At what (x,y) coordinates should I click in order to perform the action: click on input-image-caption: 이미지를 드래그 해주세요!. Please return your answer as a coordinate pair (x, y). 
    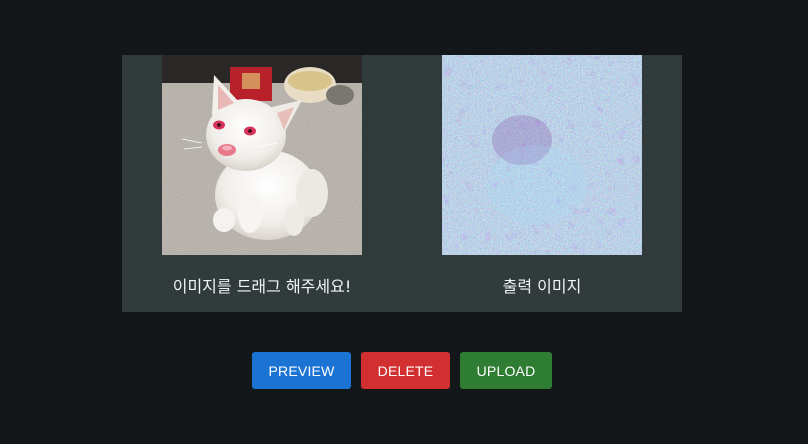
    Looking at the image, I should click on (262, 286).